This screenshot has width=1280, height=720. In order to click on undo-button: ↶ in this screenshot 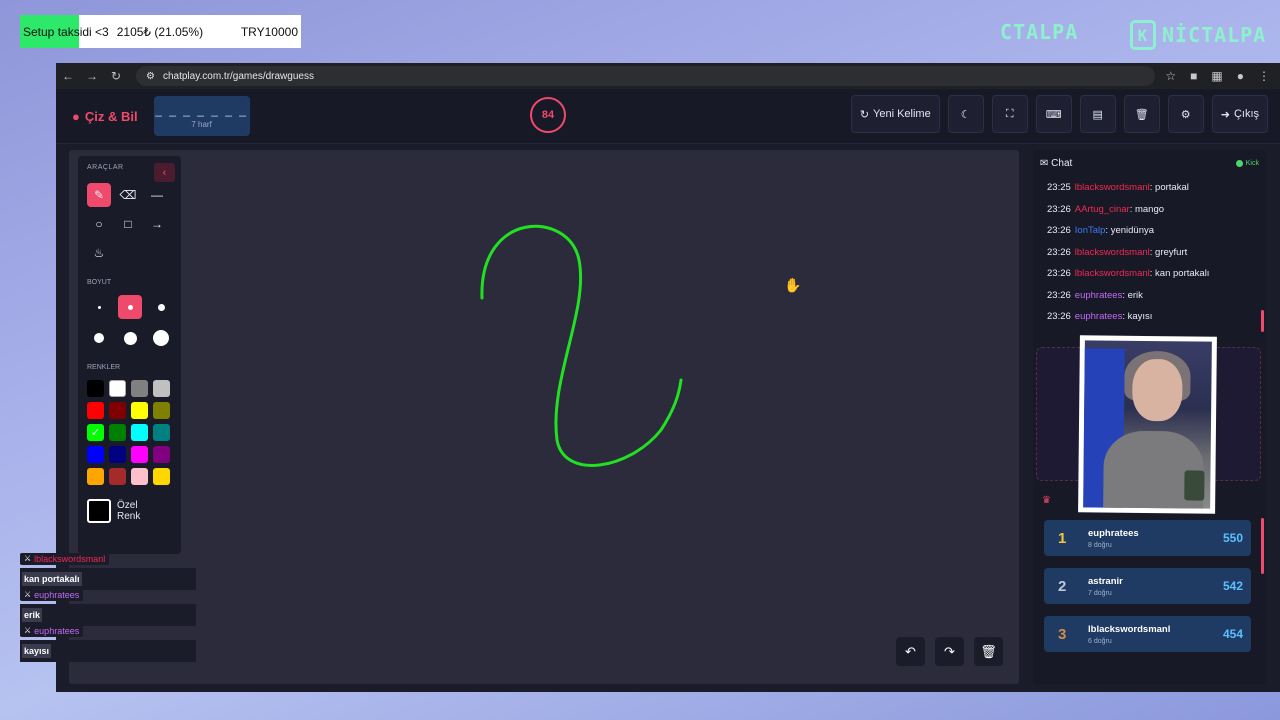, I will do `click(910, 651)`.